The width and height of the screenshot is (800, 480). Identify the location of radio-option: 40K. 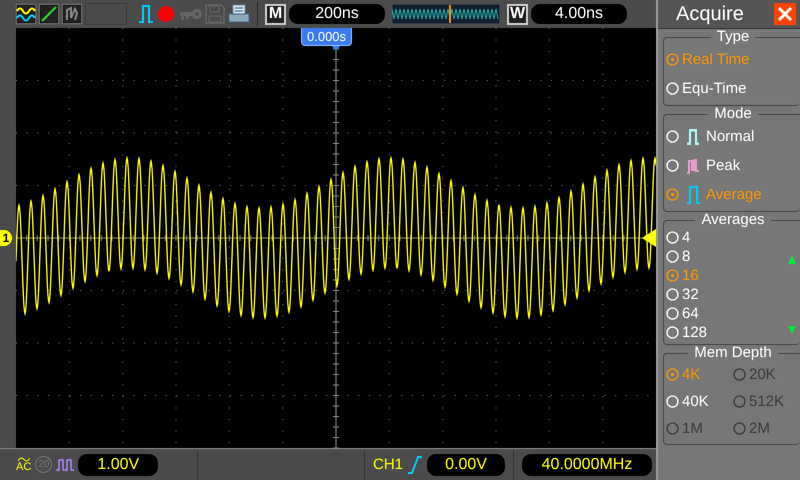
(699, 401).